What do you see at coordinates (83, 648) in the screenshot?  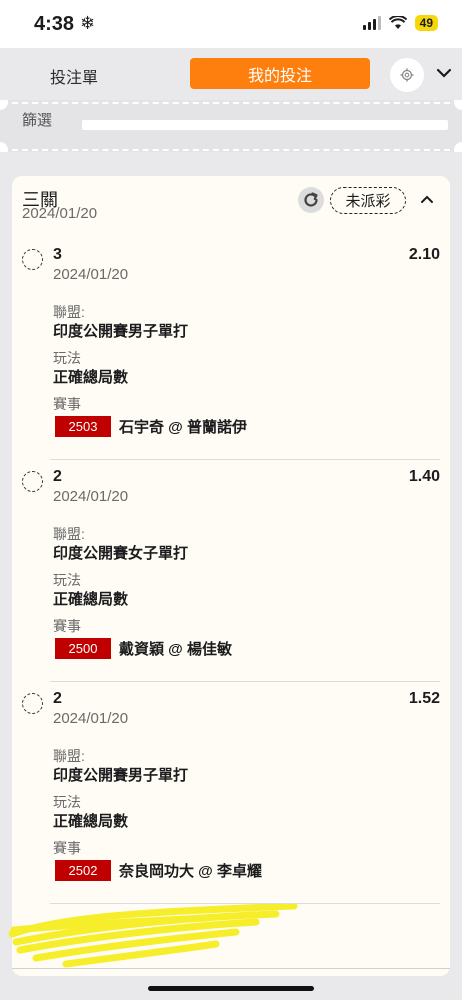 I see `match-id-badge: 2500` at bounding box center [83, 648].